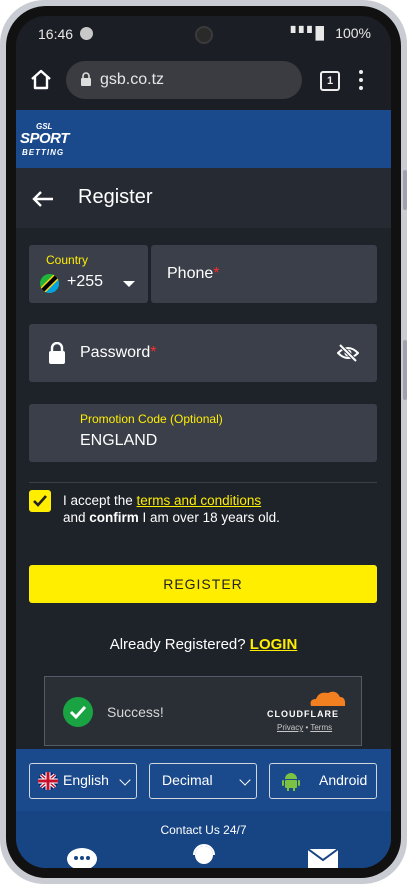 This screenshot has width=407, height=884. What do you see at coordinates (119, 440) in the screenshot?
I see `promo-code-value: ENGLAND` at bounding box center [119, 440].